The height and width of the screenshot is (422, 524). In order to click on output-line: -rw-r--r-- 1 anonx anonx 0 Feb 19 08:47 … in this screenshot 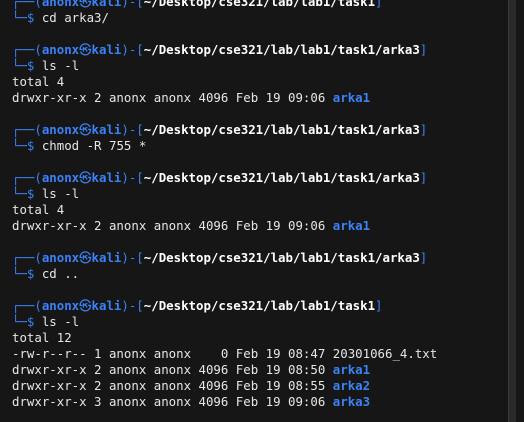, I will do `click(224, 354)`.